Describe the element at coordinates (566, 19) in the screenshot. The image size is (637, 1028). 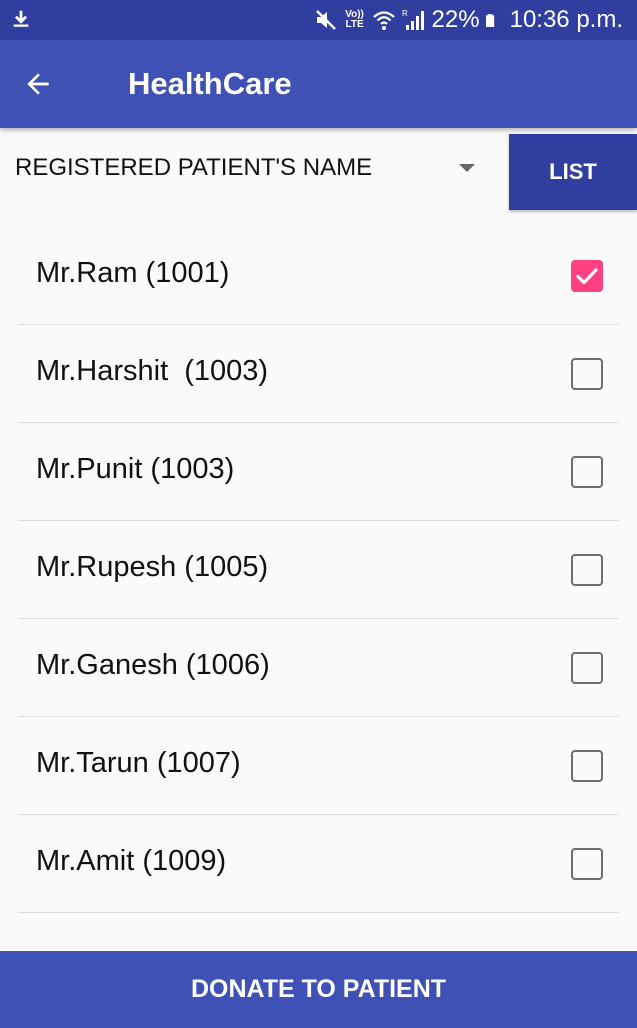
I see `status-time: 10:36 p.m.` at that location.